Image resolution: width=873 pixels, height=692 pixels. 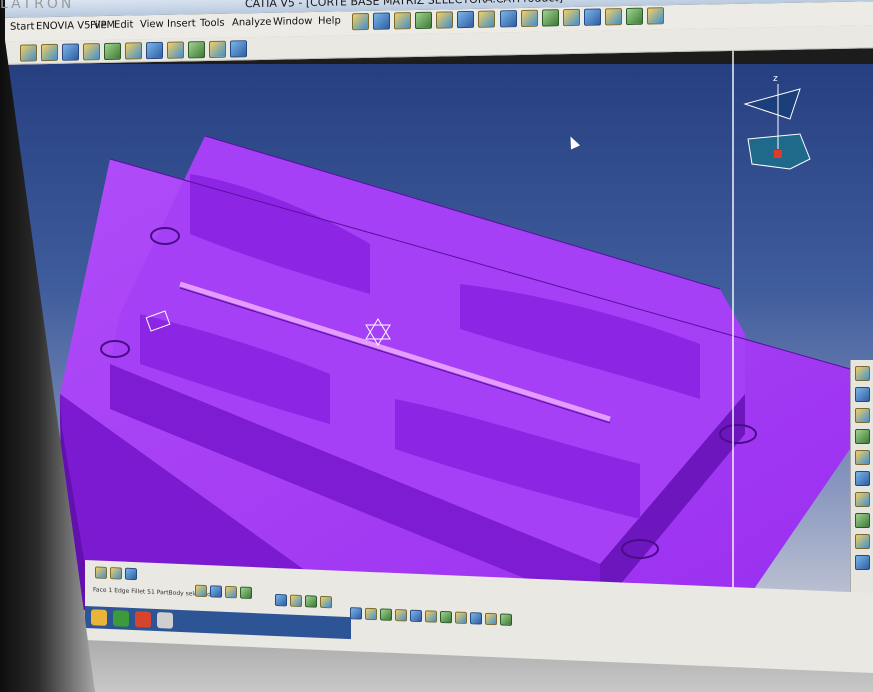 What do you see at coordinates (296, 601) in the screenshot?
I see `table-icon` at bounding box center [296, 601].